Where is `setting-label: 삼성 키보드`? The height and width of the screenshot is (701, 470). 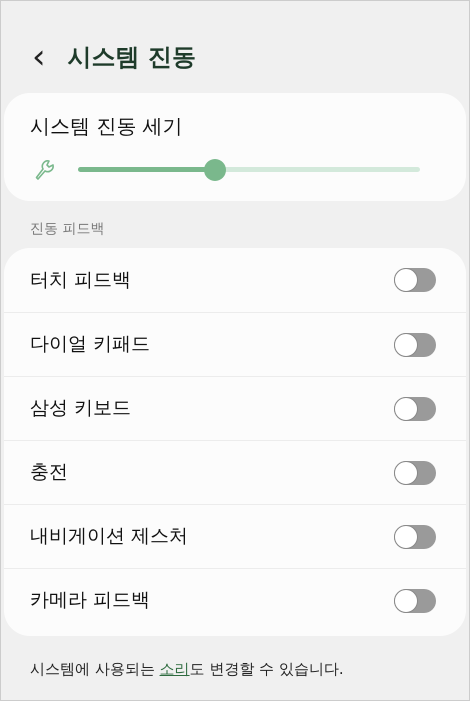
setting-label: 삼성 키보드 is located at coordinates (81, 409).